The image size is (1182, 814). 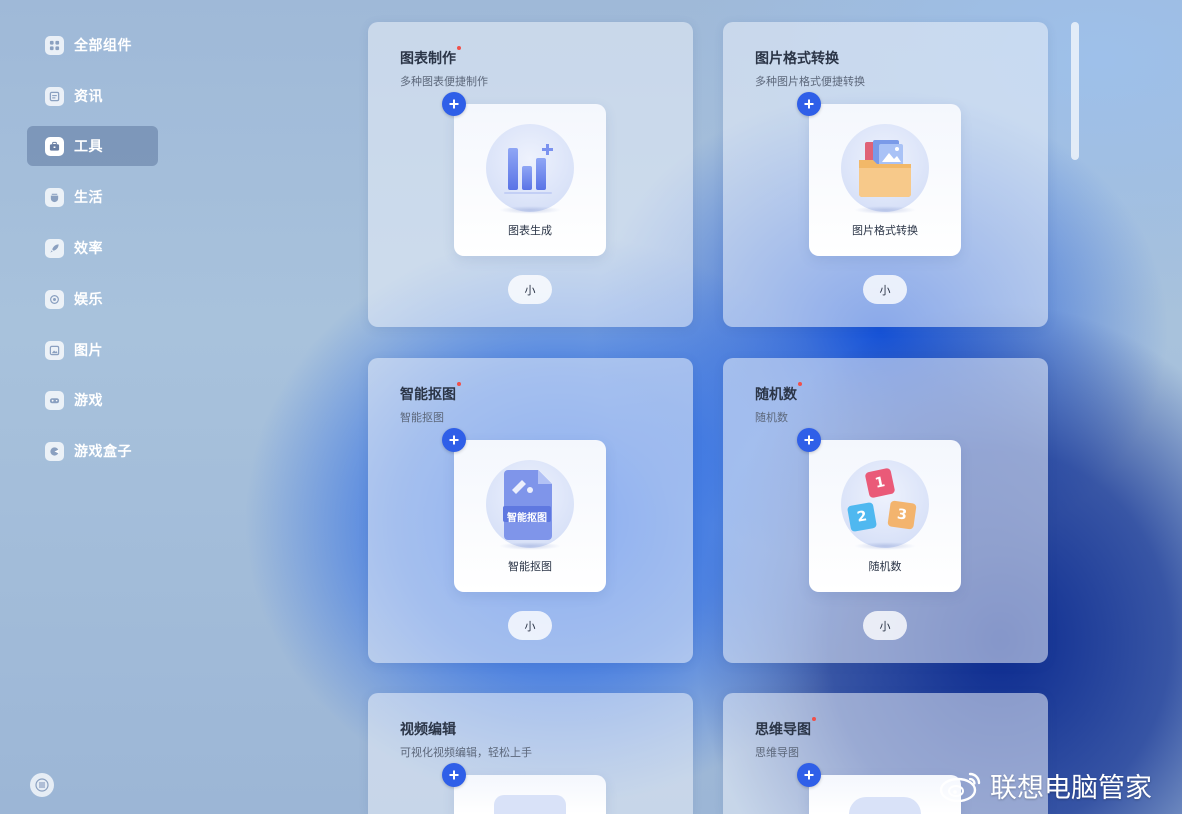 I want to click on card-title: 随机数, so click(x=778, y=393).